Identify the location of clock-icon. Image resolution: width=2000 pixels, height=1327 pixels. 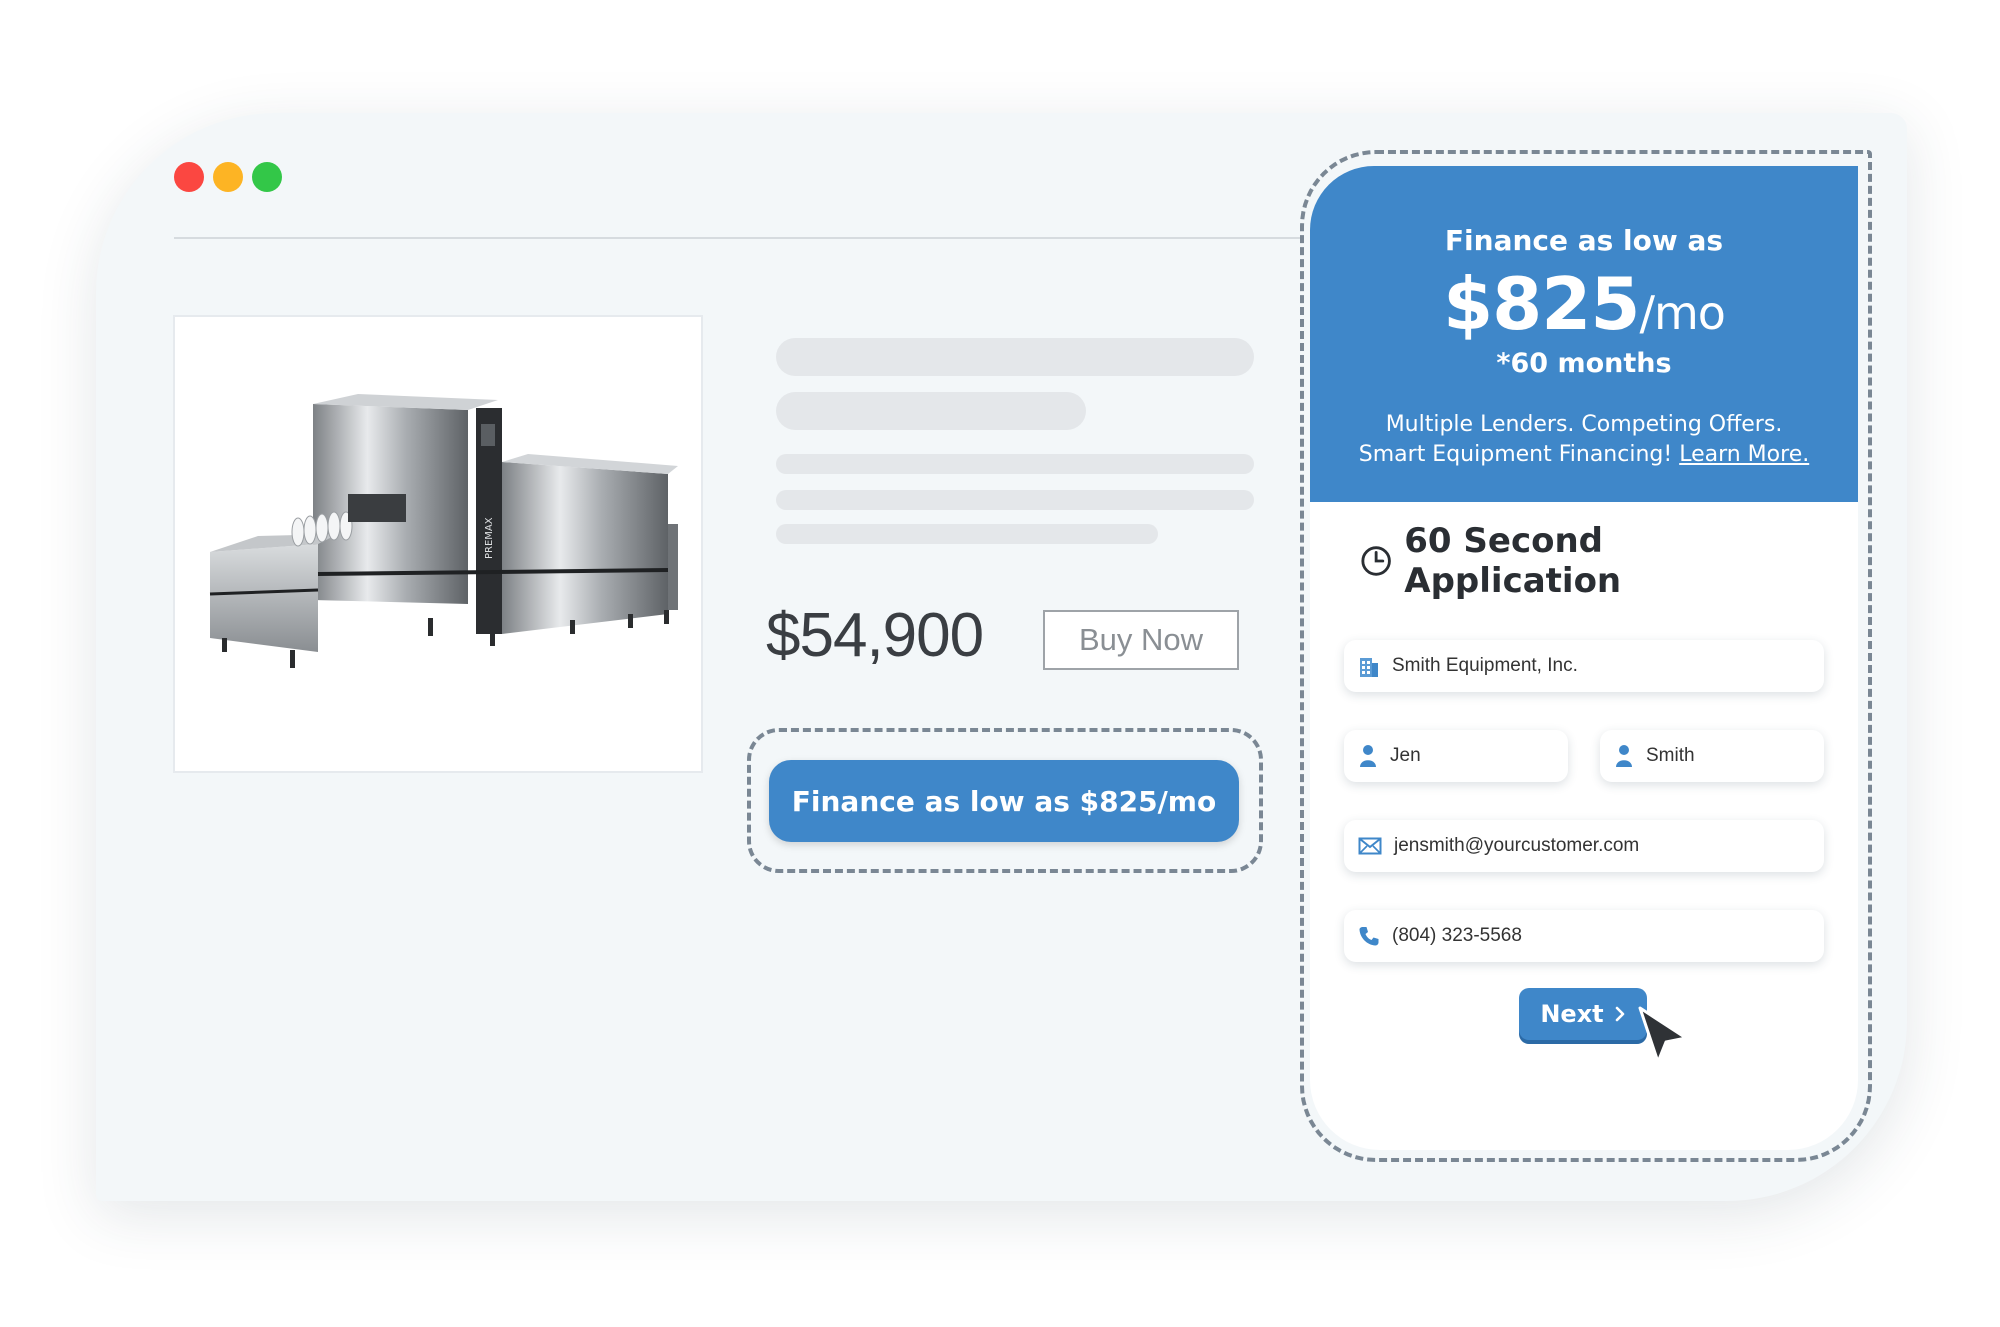
(1376, 561).